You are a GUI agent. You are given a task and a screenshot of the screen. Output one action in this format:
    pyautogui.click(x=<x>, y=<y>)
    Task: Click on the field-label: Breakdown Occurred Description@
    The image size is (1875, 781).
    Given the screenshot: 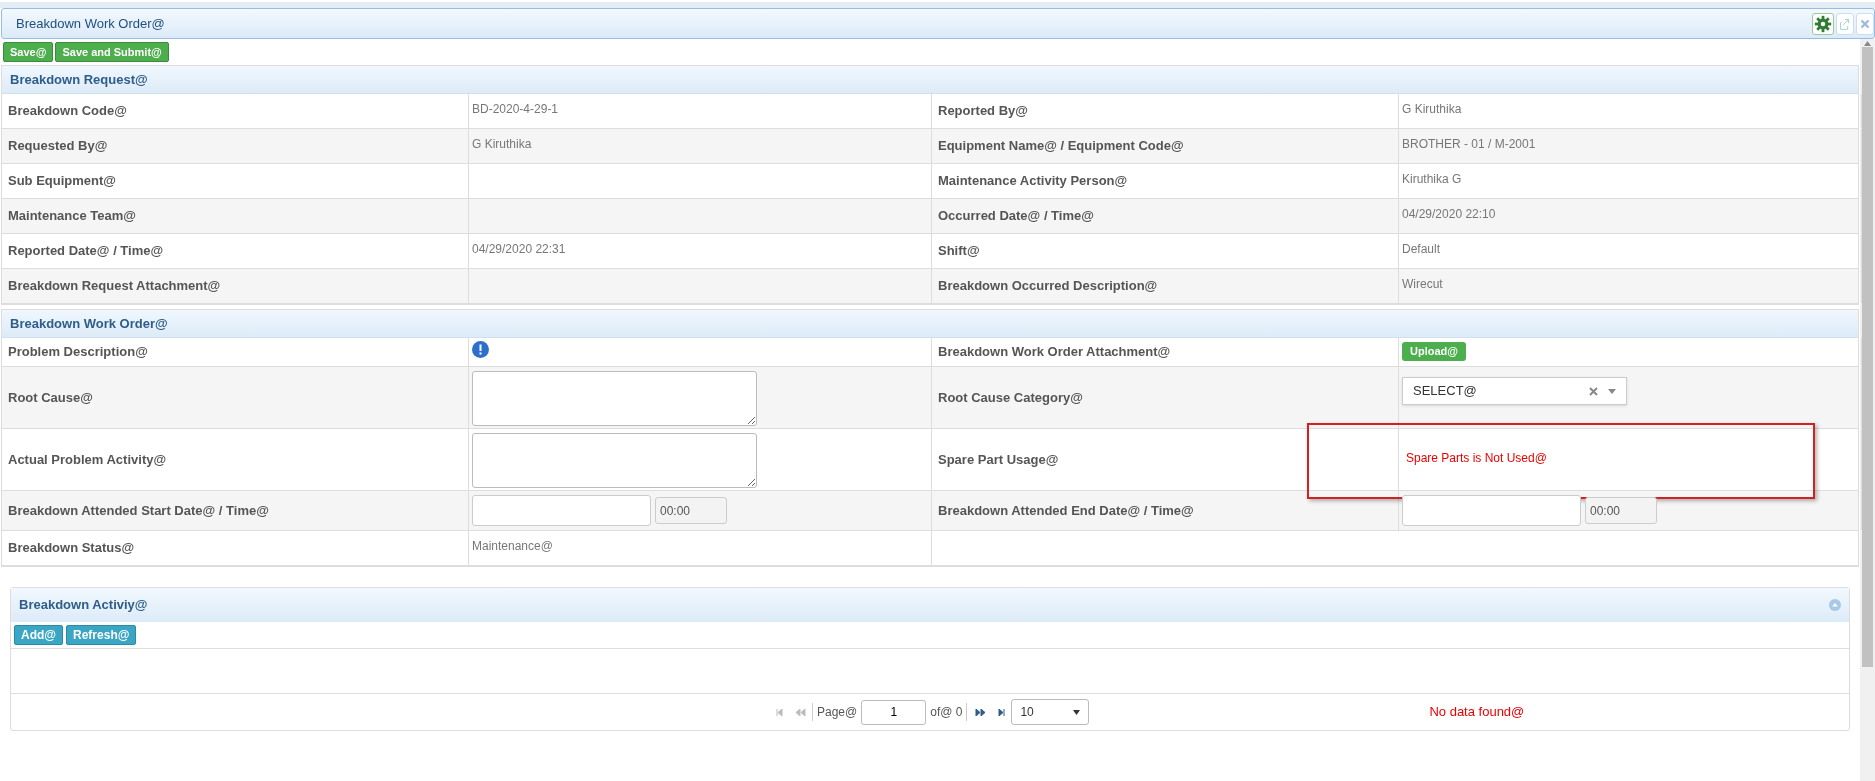 What is the action you would take?
    pyautogui.click(x=1048, y=286)
    